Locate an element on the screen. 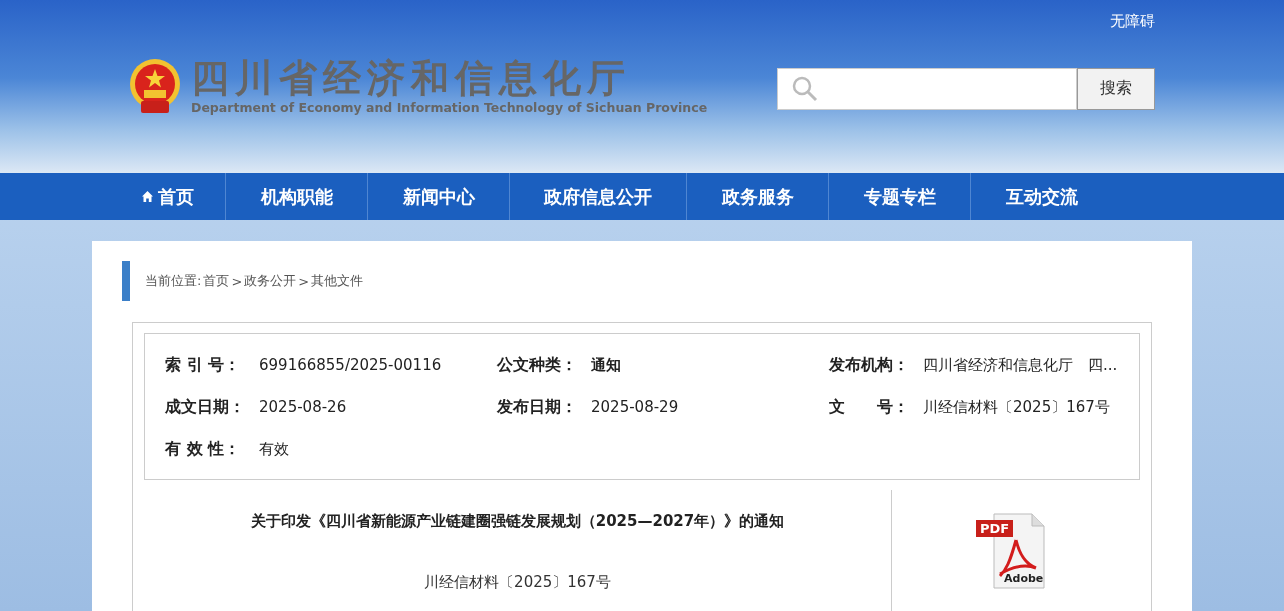 This screenshot has height=611, width=1284. accent-bar is located at coordinates (126, 281).